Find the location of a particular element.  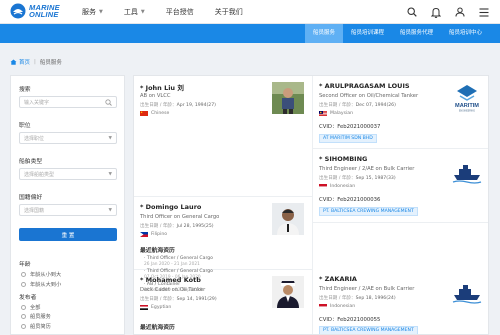

nav-about: 关于我们 is located at coordinates (229, 12).